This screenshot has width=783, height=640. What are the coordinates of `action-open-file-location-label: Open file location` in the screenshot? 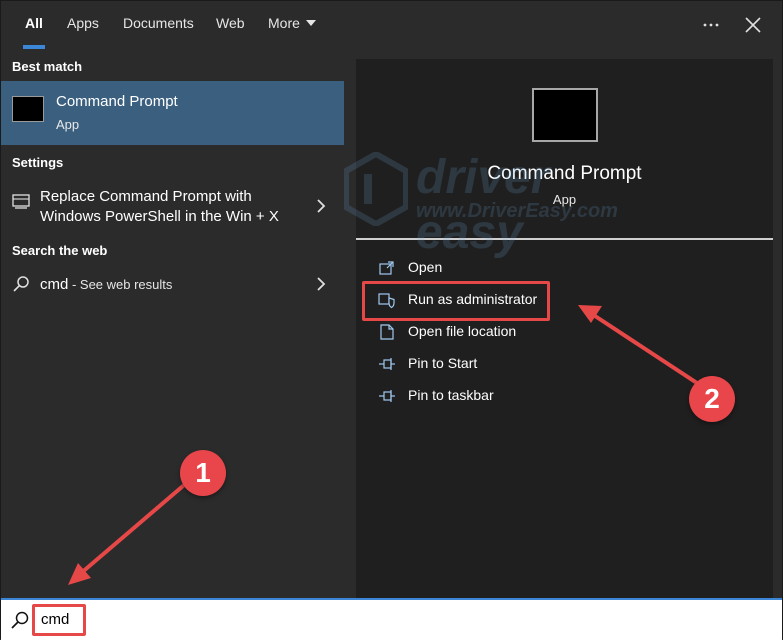 It's located at (462, 331).